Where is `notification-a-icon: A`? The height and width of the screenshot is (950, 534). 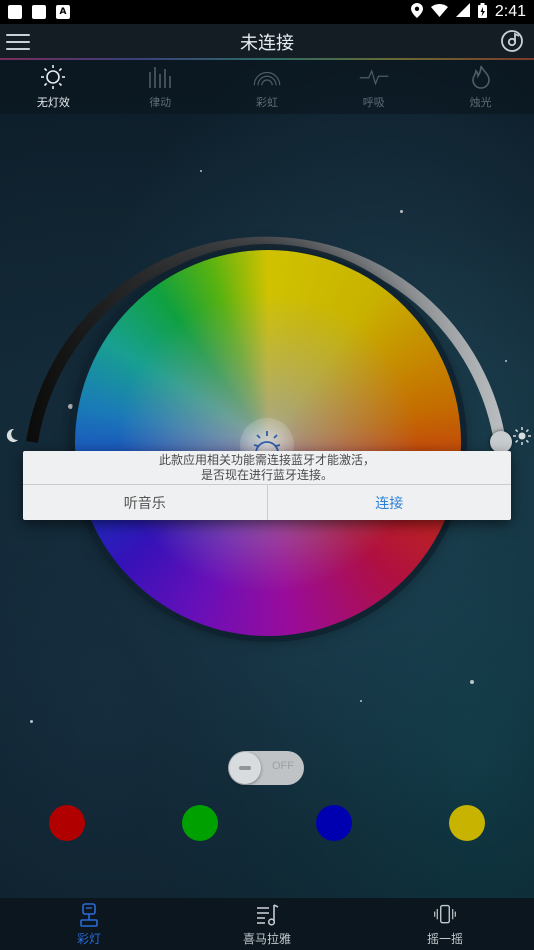 notification-a-icon: A is located at coordinates (63, 12).